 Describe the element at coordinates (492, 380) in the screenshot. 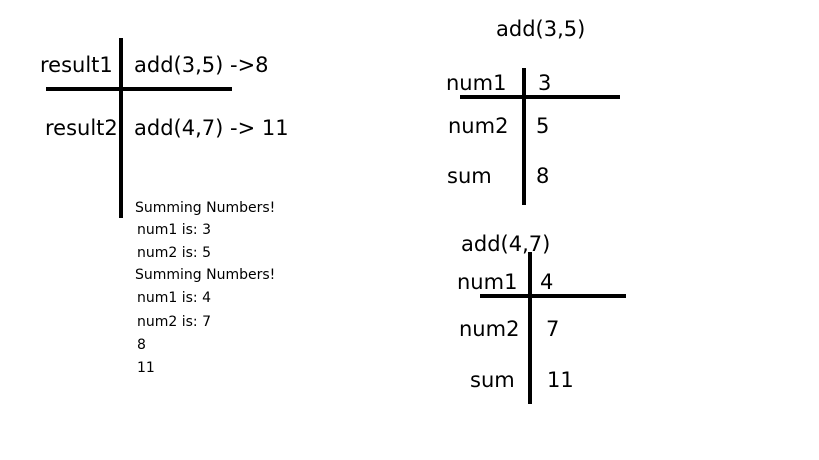

I see `add-4-7-frame-var-sum: sum` at that location.